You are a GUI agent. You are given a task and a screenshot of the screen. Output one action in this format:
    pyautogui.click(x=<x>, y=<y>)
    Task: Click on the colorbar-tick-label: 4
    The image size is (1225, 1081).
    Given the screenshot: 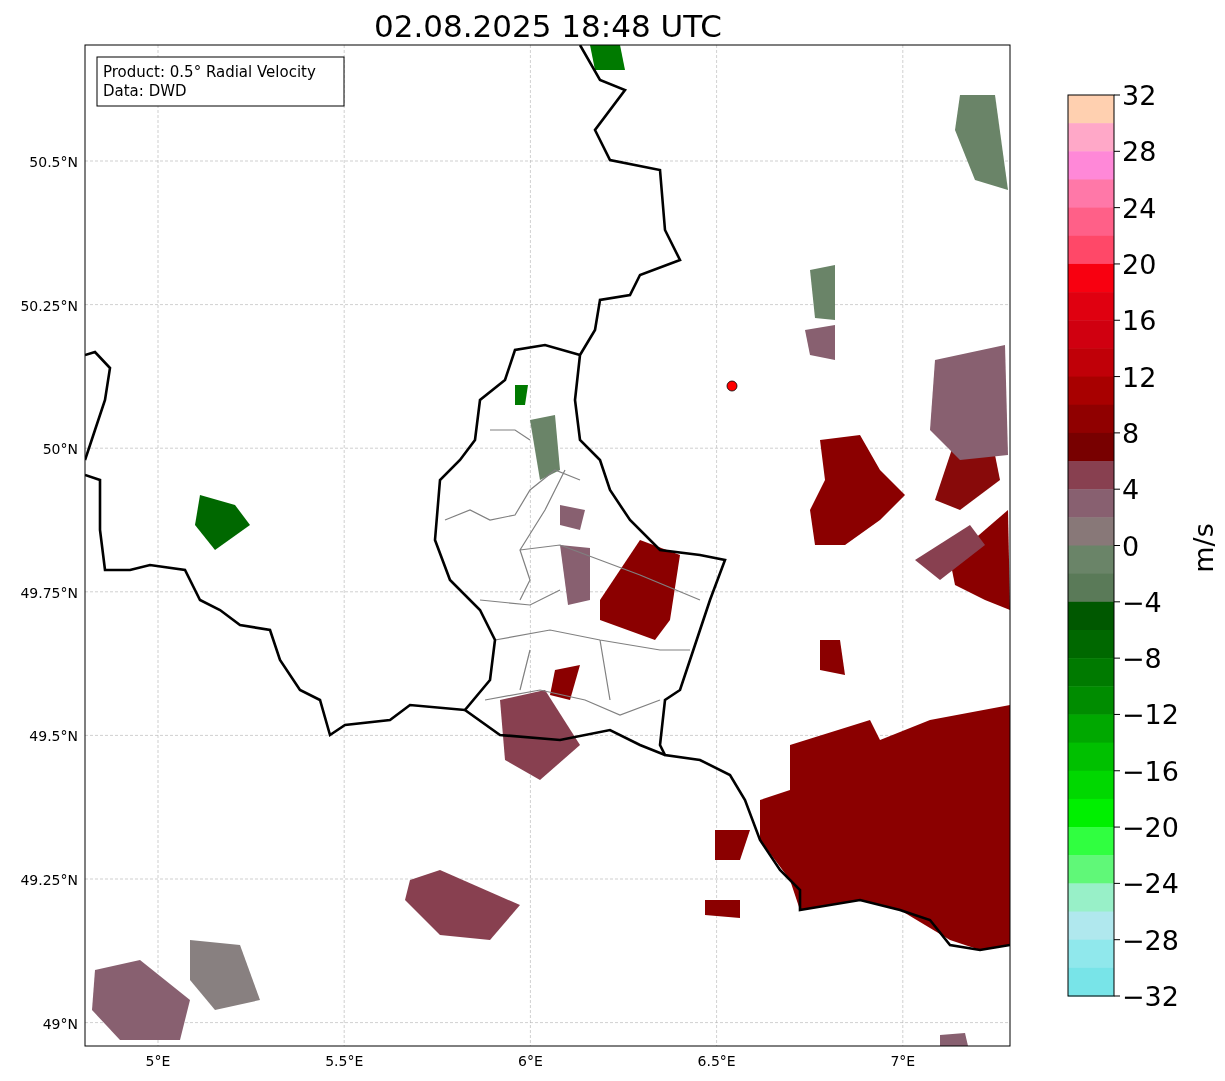 What is the action you would take?
    pyautogui.click(x=1131, y=490)
    